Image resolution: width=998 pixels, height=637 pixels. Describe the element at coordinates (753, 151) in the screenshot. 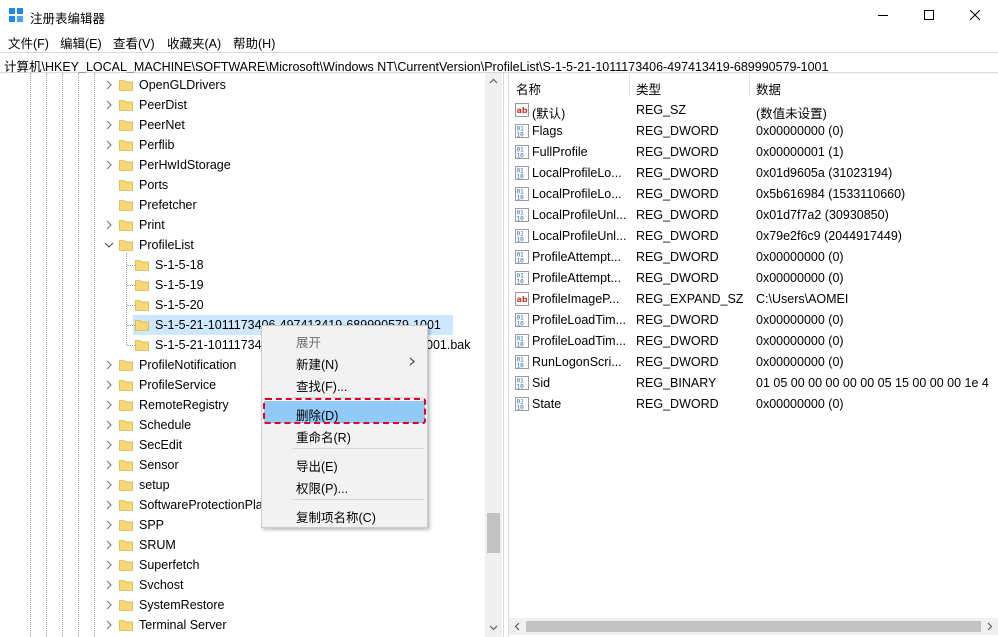

I see `value-row: 01 10 FullProfile REG_DWORD 0x00000001 (1)` at that location.